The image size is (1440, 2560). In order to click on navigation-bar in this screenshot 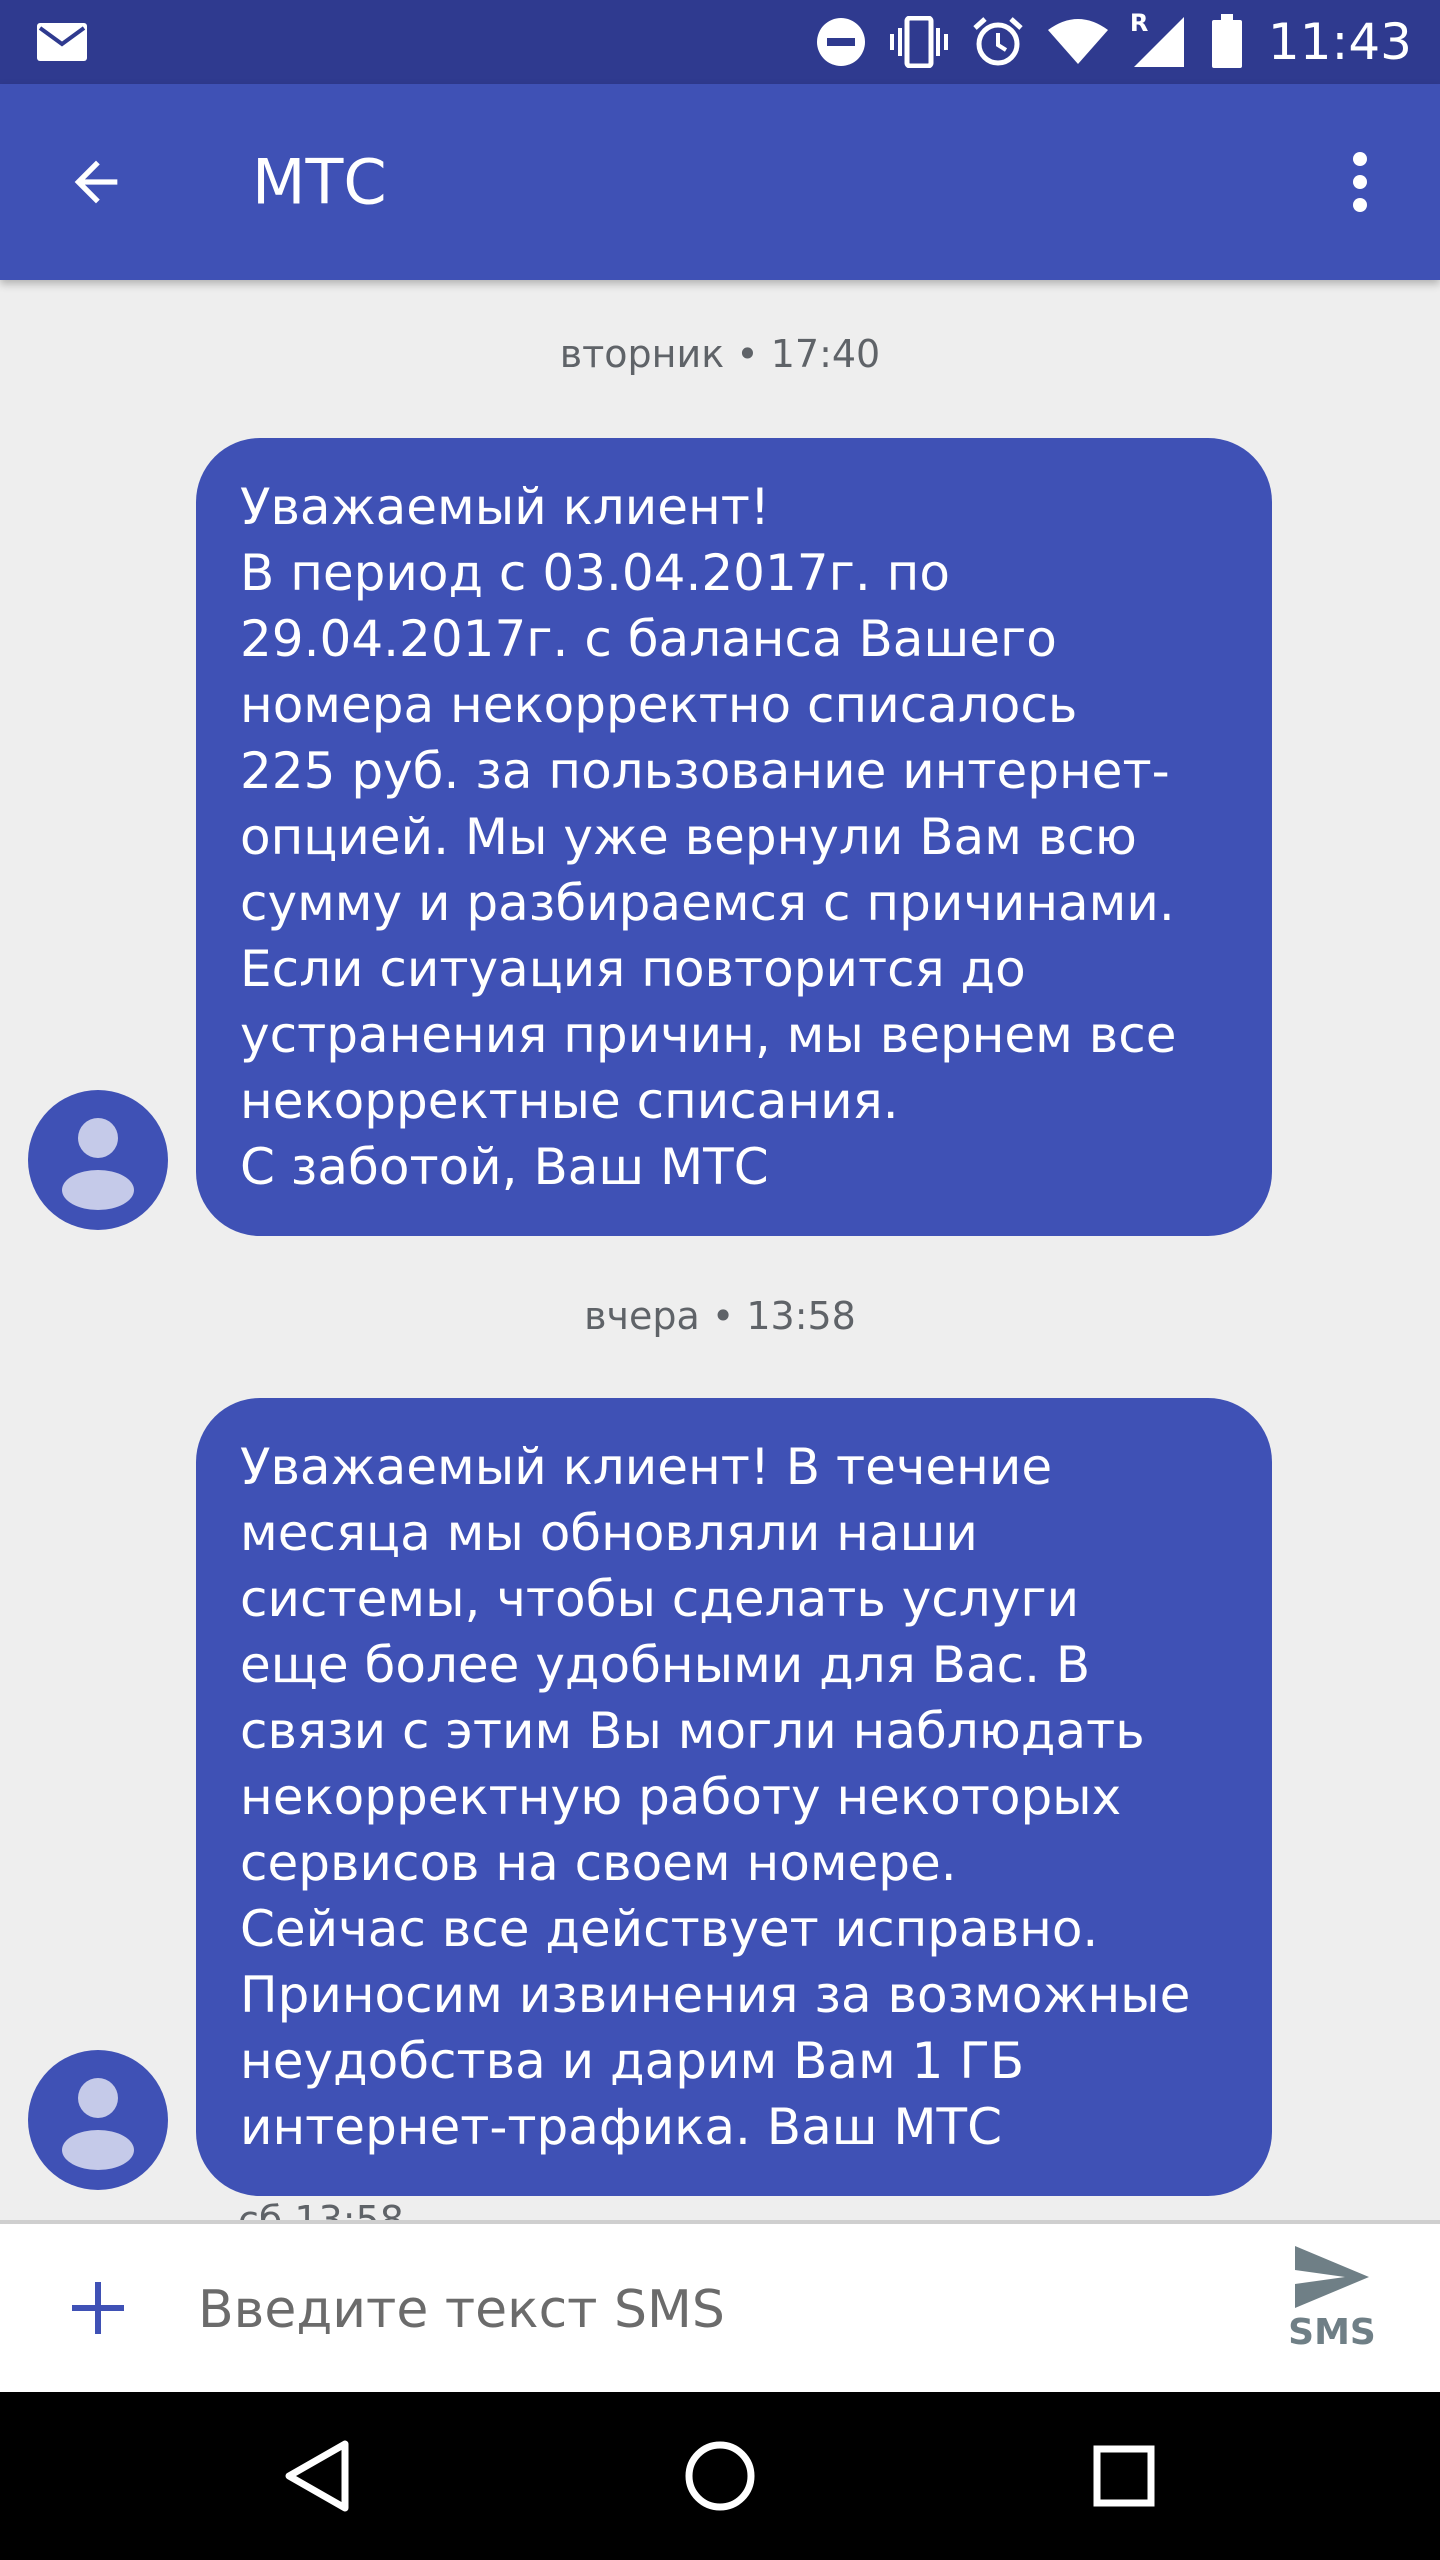, I will do `click(720, 2476)`.